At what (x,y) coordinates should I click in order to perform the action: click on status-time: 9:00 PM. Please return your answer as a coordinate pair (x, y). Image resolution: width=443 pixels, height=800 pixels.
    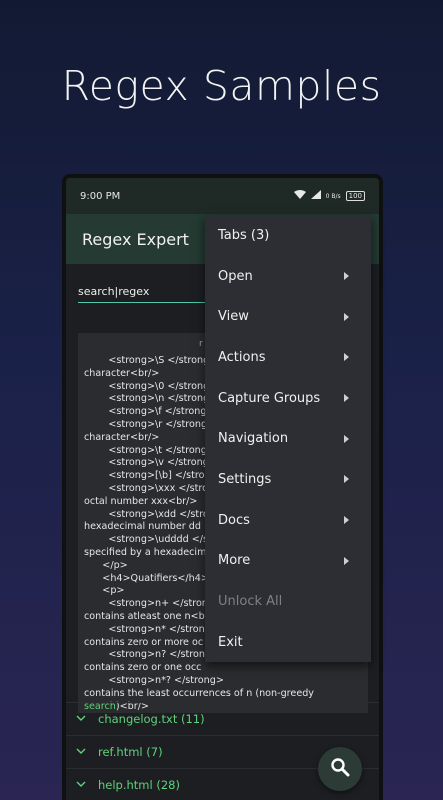
    Looking at the image, I should click on (100, 196).